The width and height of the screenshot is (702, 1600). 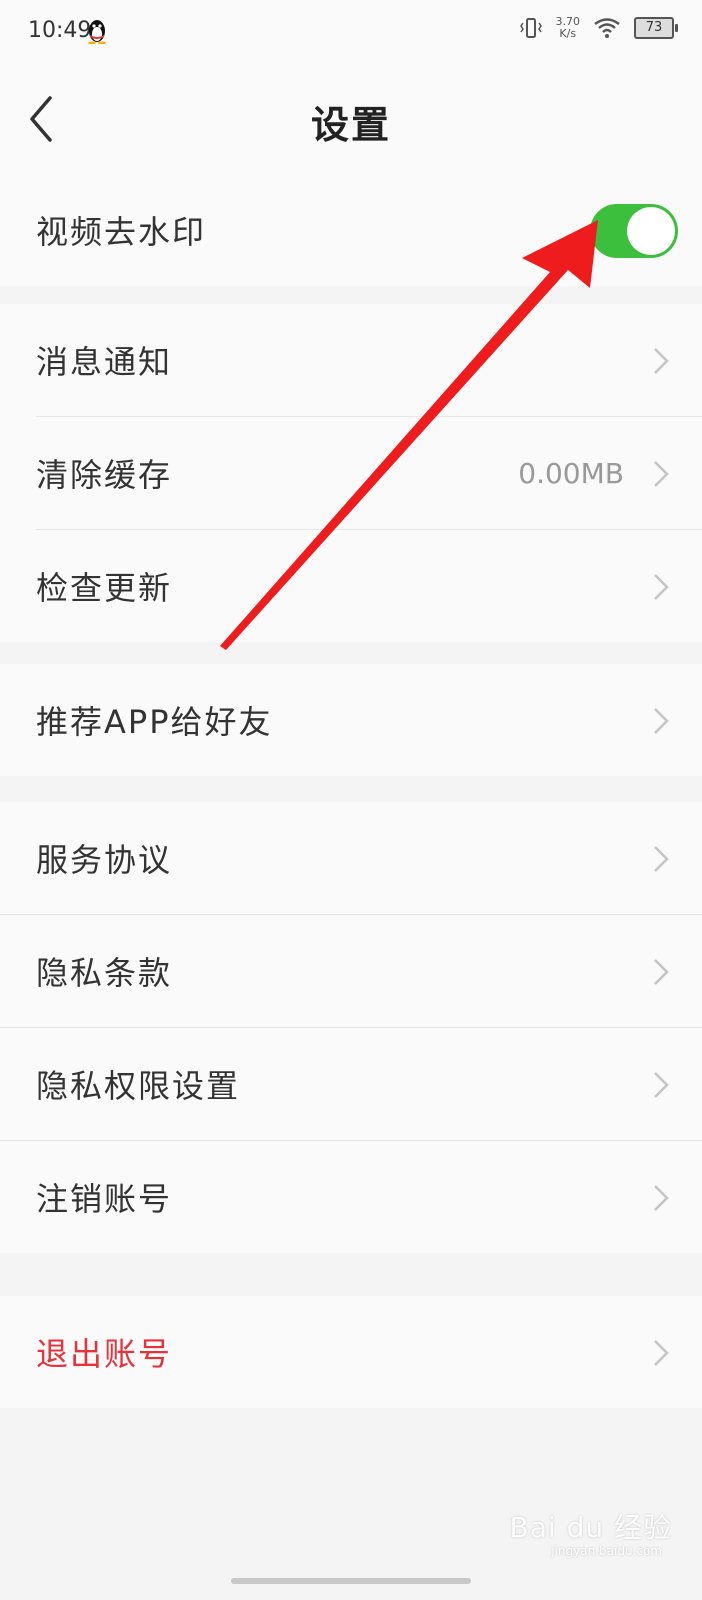 What do you see at coordinates (590, 1527) in the screenshot?
I see `baidu-watermark: Bai du 经验` at bounding box center [590, 1527].